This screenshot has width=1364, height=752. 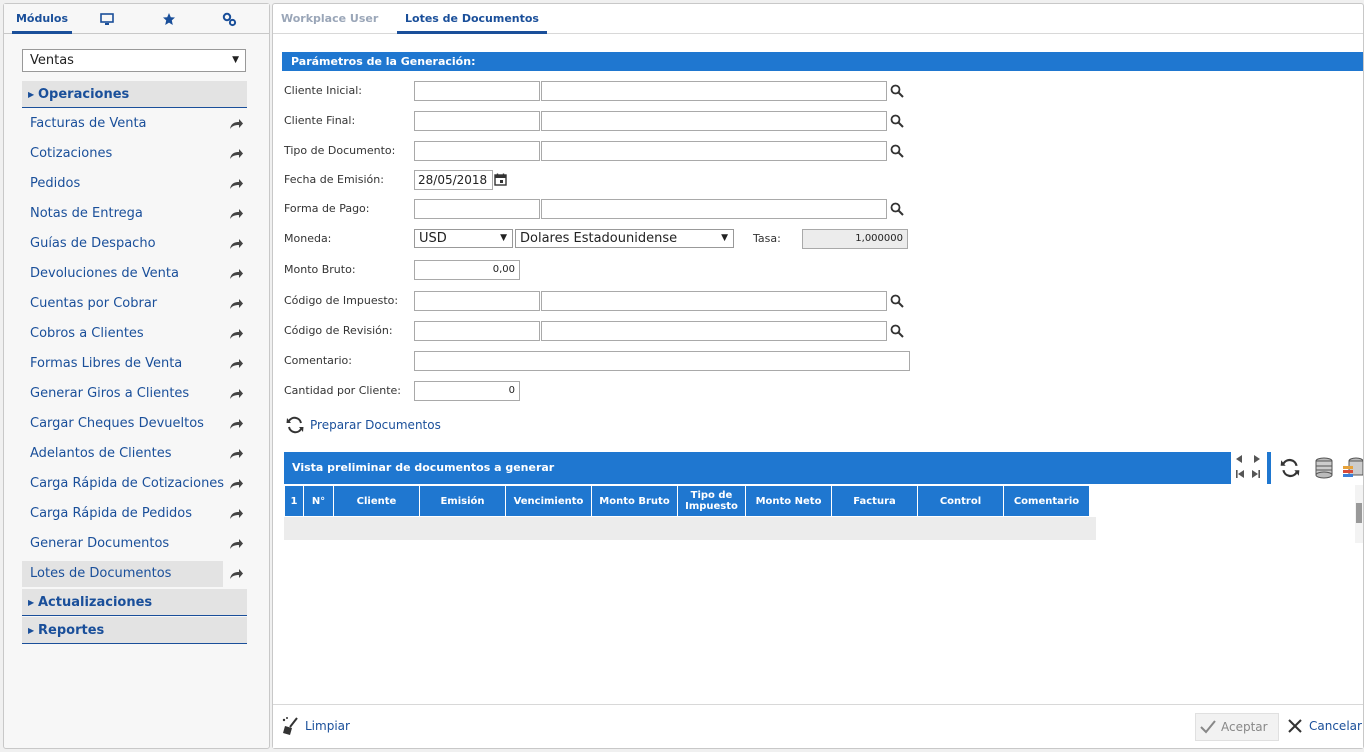 What do you see at coordinates (477, 151) in the screenshot?
I see `tipo-documento-code-input` at bounding box center [477, 151].